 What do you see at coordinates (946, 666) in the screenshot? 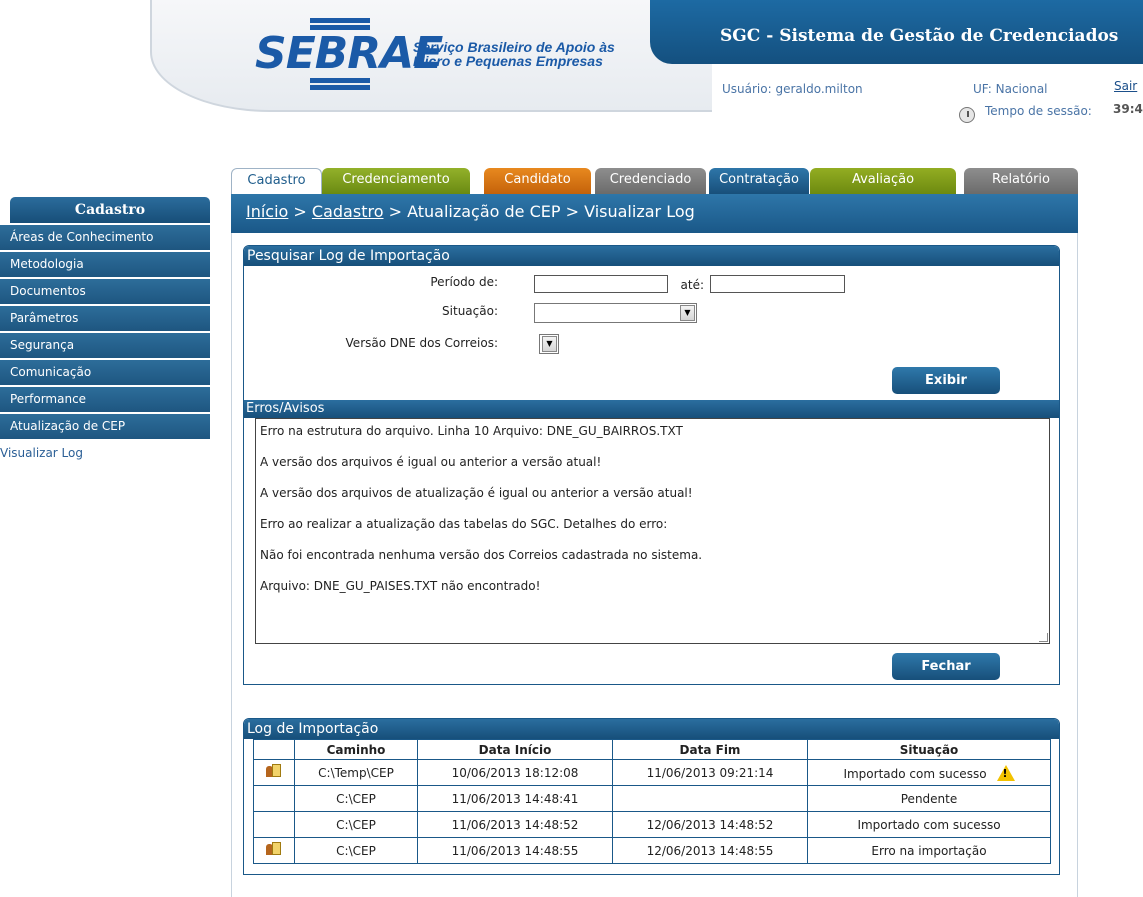
I see `close-button: Fechar` at bounding box center [946, 666].